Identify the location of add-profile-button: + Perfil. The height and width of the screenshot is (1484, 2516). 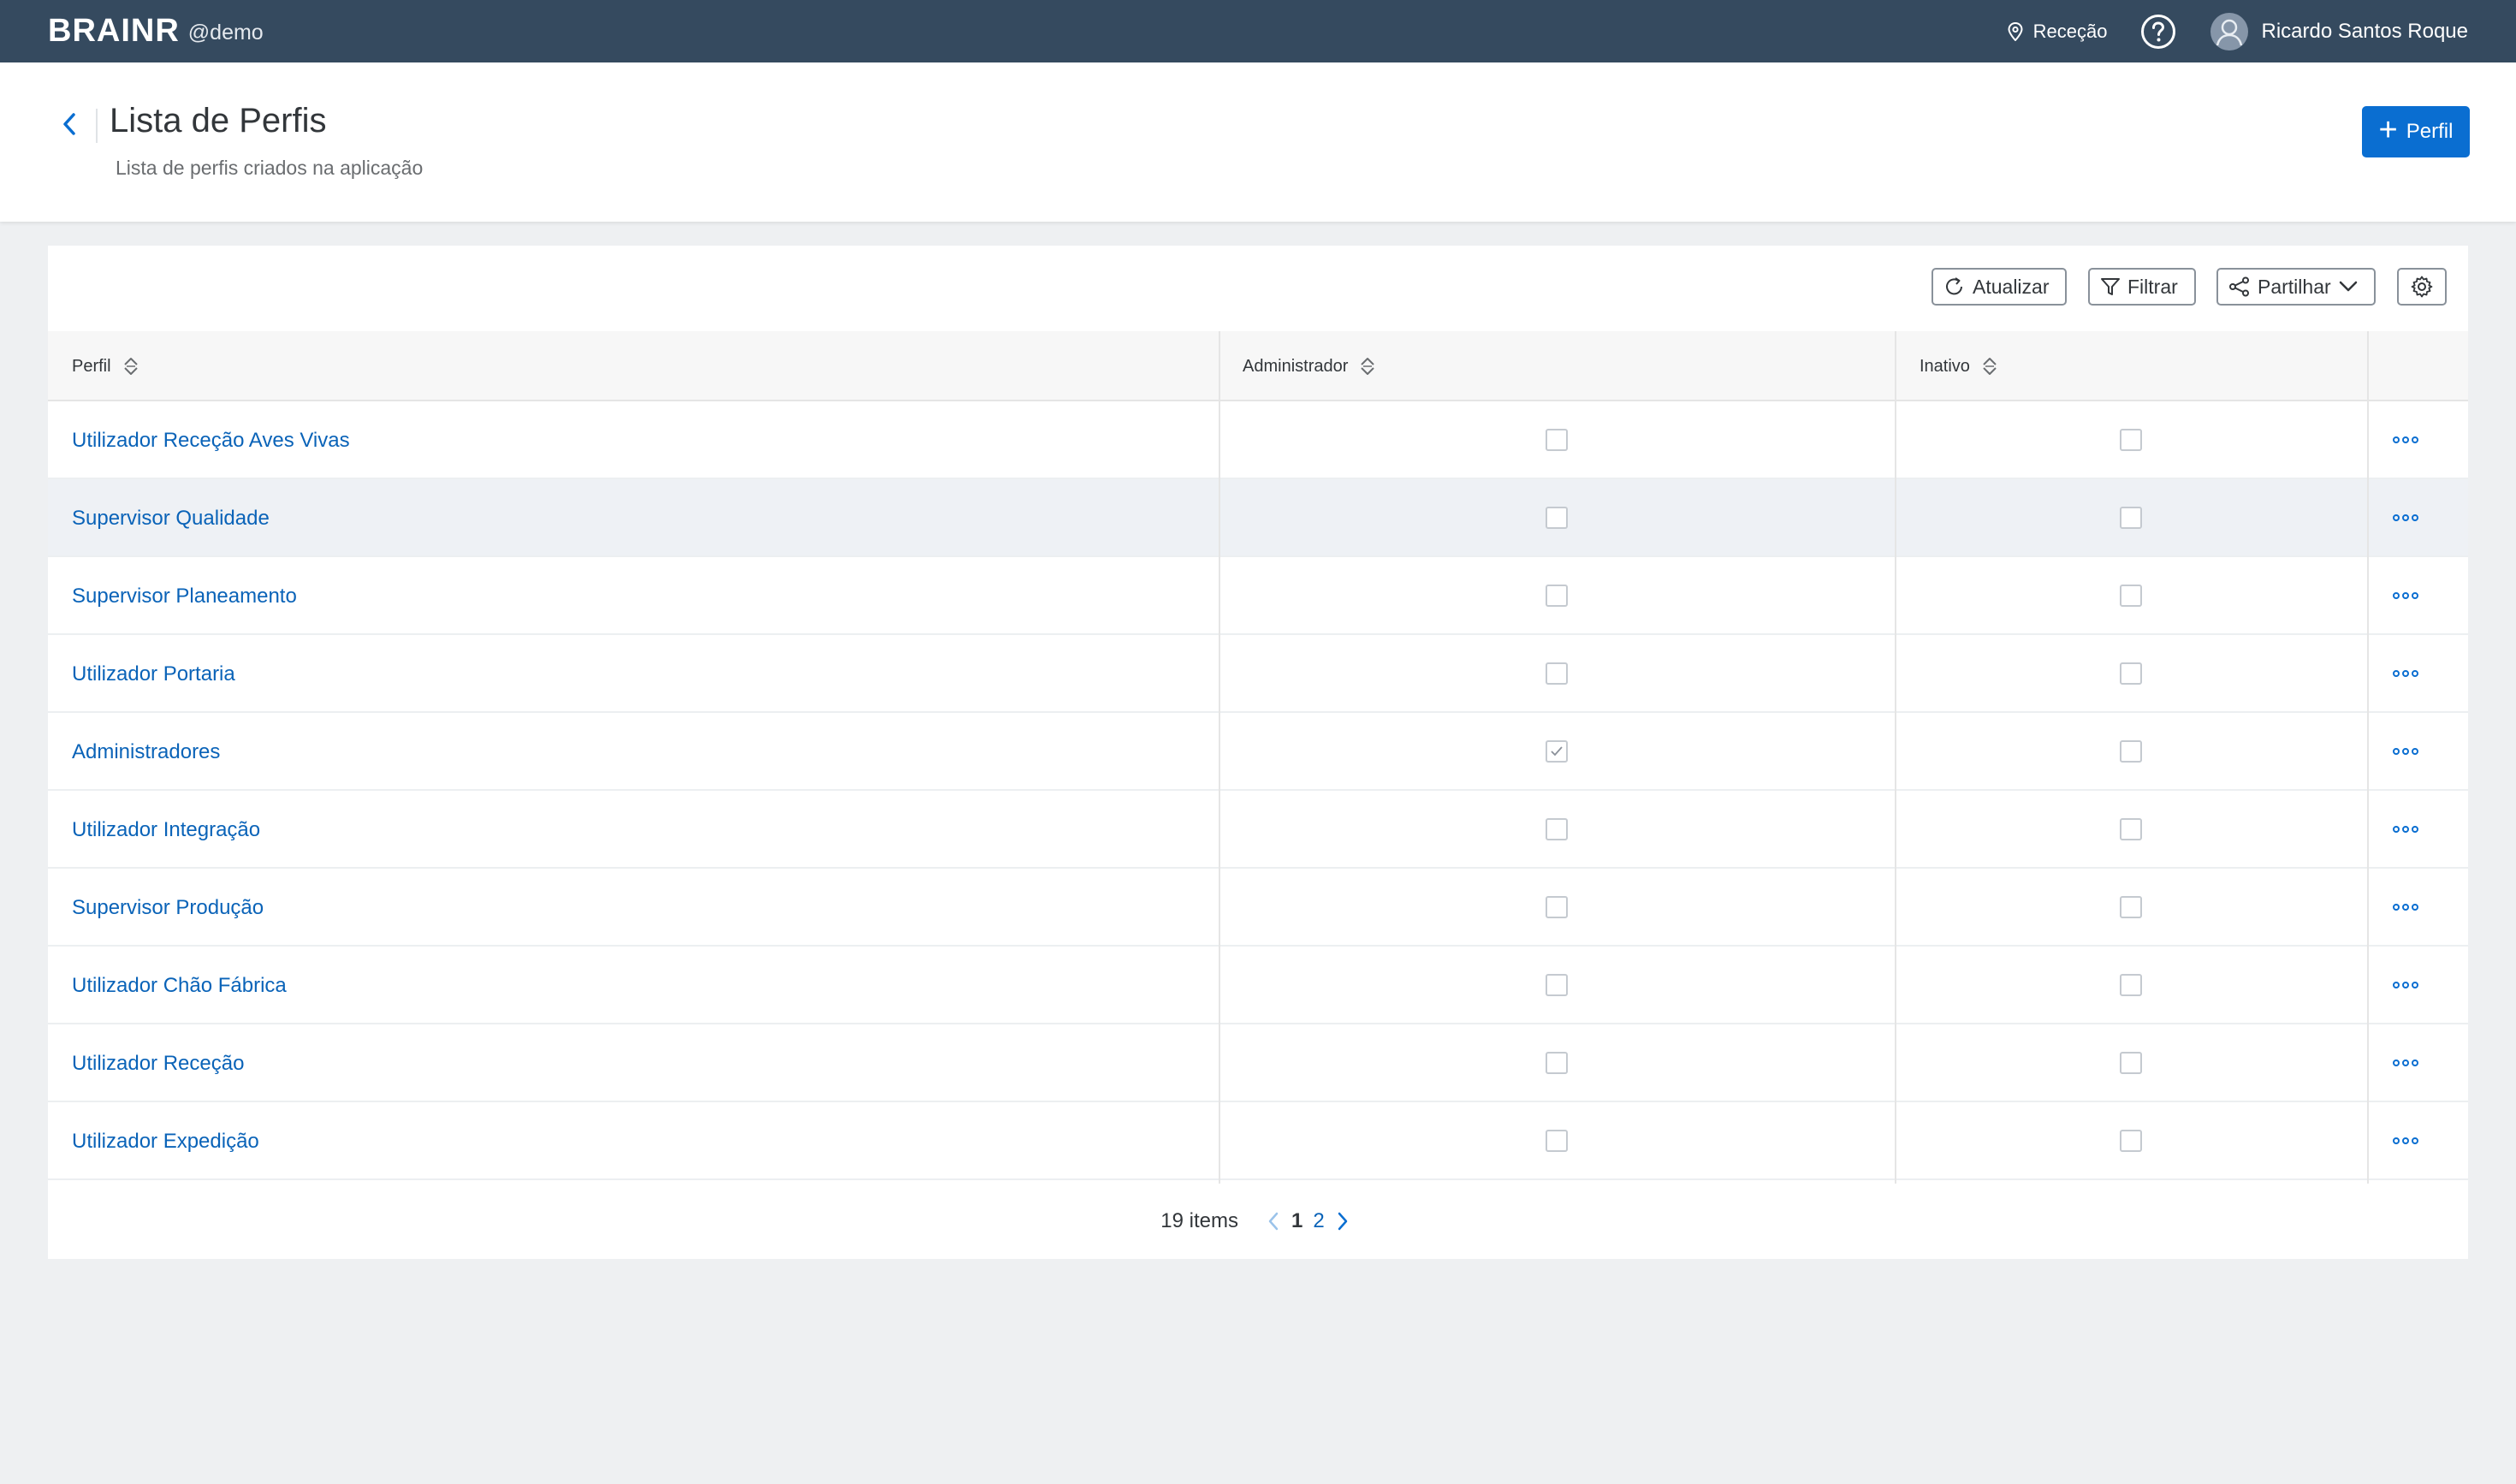
(2416, 132).